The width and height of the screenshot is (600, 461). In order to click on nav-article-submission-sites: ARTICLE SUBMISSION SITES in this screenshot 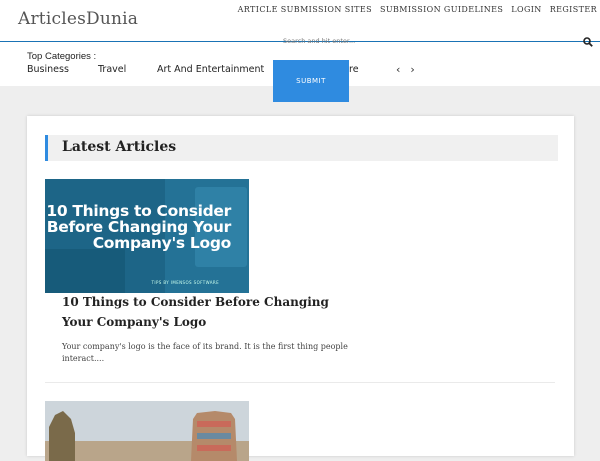, I will do `click(305, 9)`.